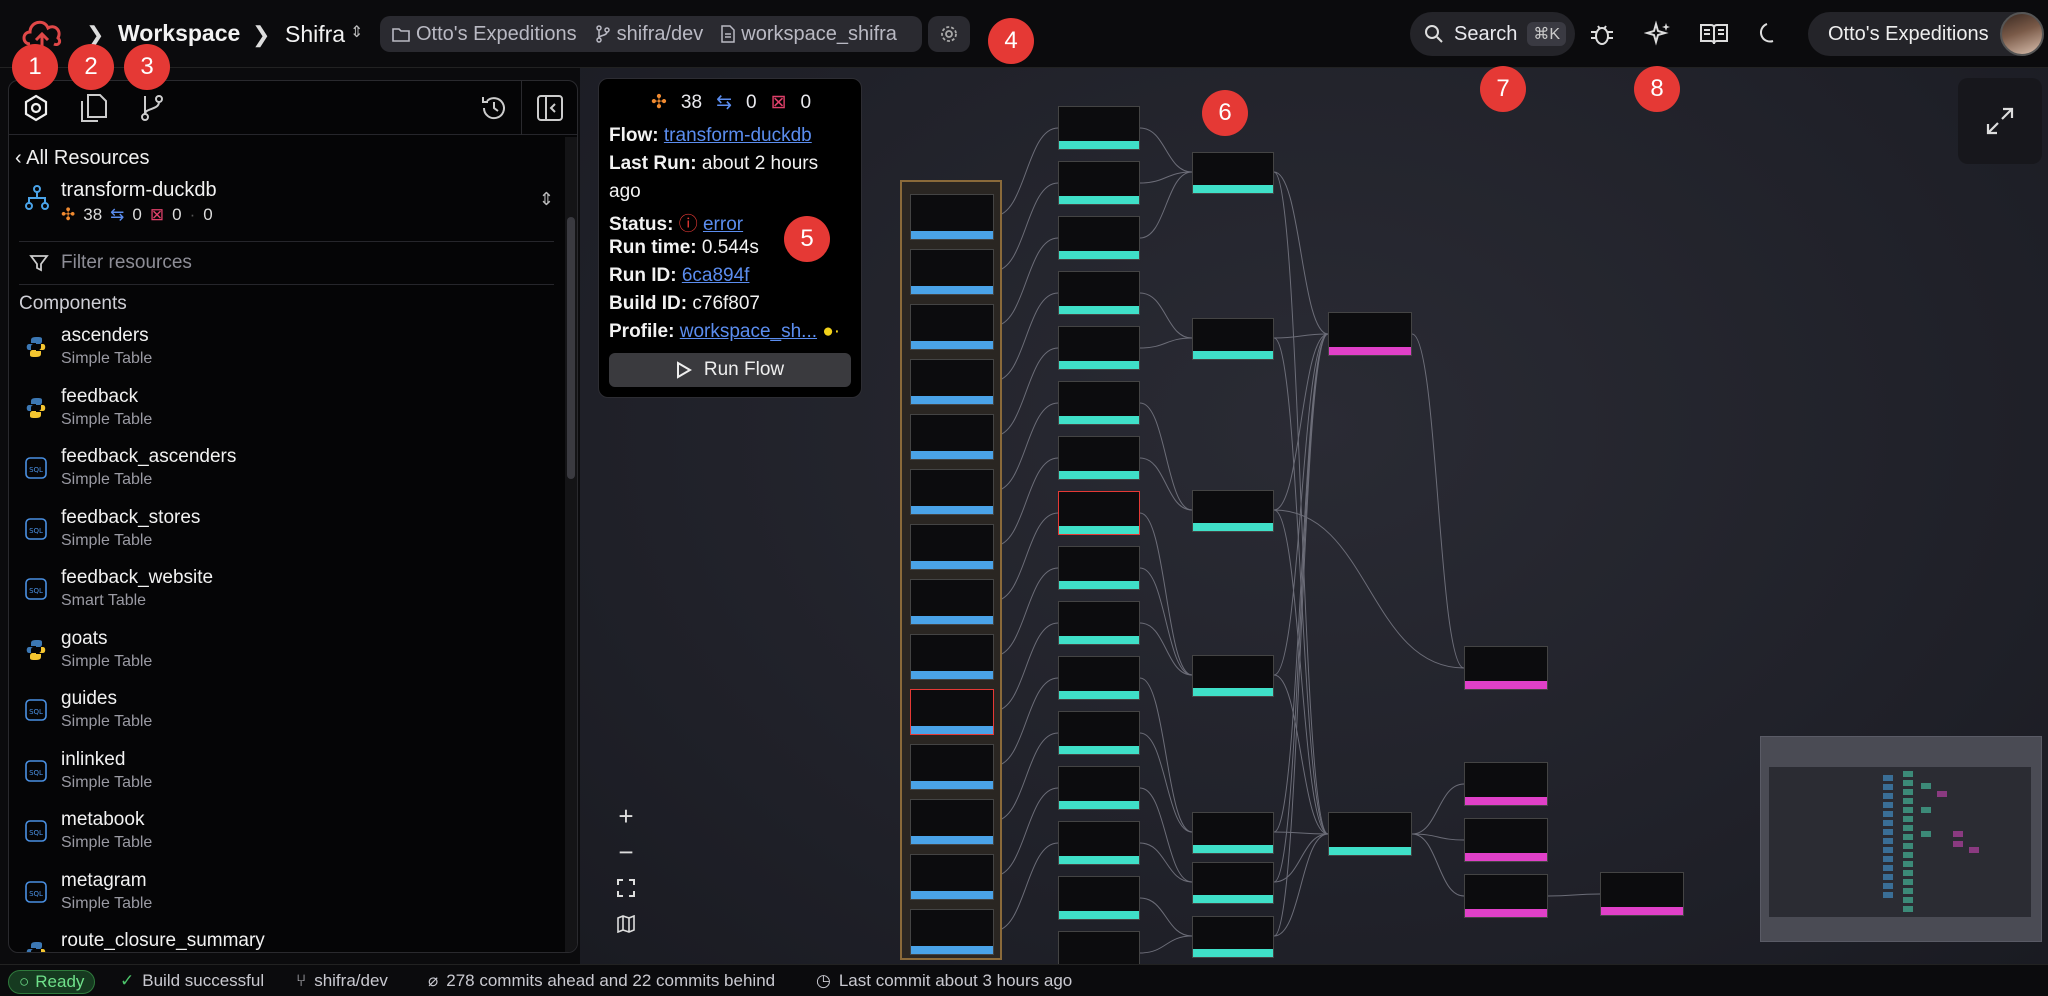 The width and height of the screenshot is (2048, 996). Describe the element at coordinates (716, 275) in the screenshot. I see `run-id-link: 6ca894f` at that location.